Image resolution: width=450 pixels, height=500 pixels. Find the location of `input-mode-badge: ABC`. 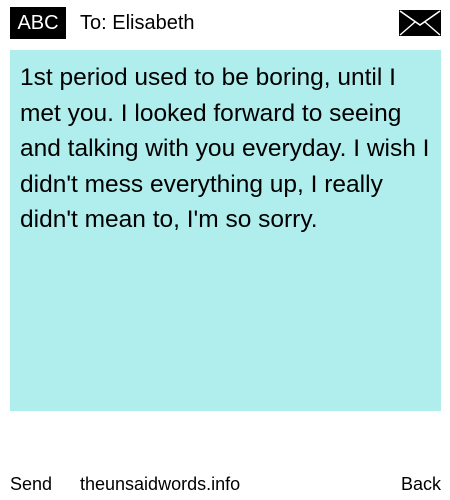

input-mode-badge: ABC is located at coordinates (38, 23).